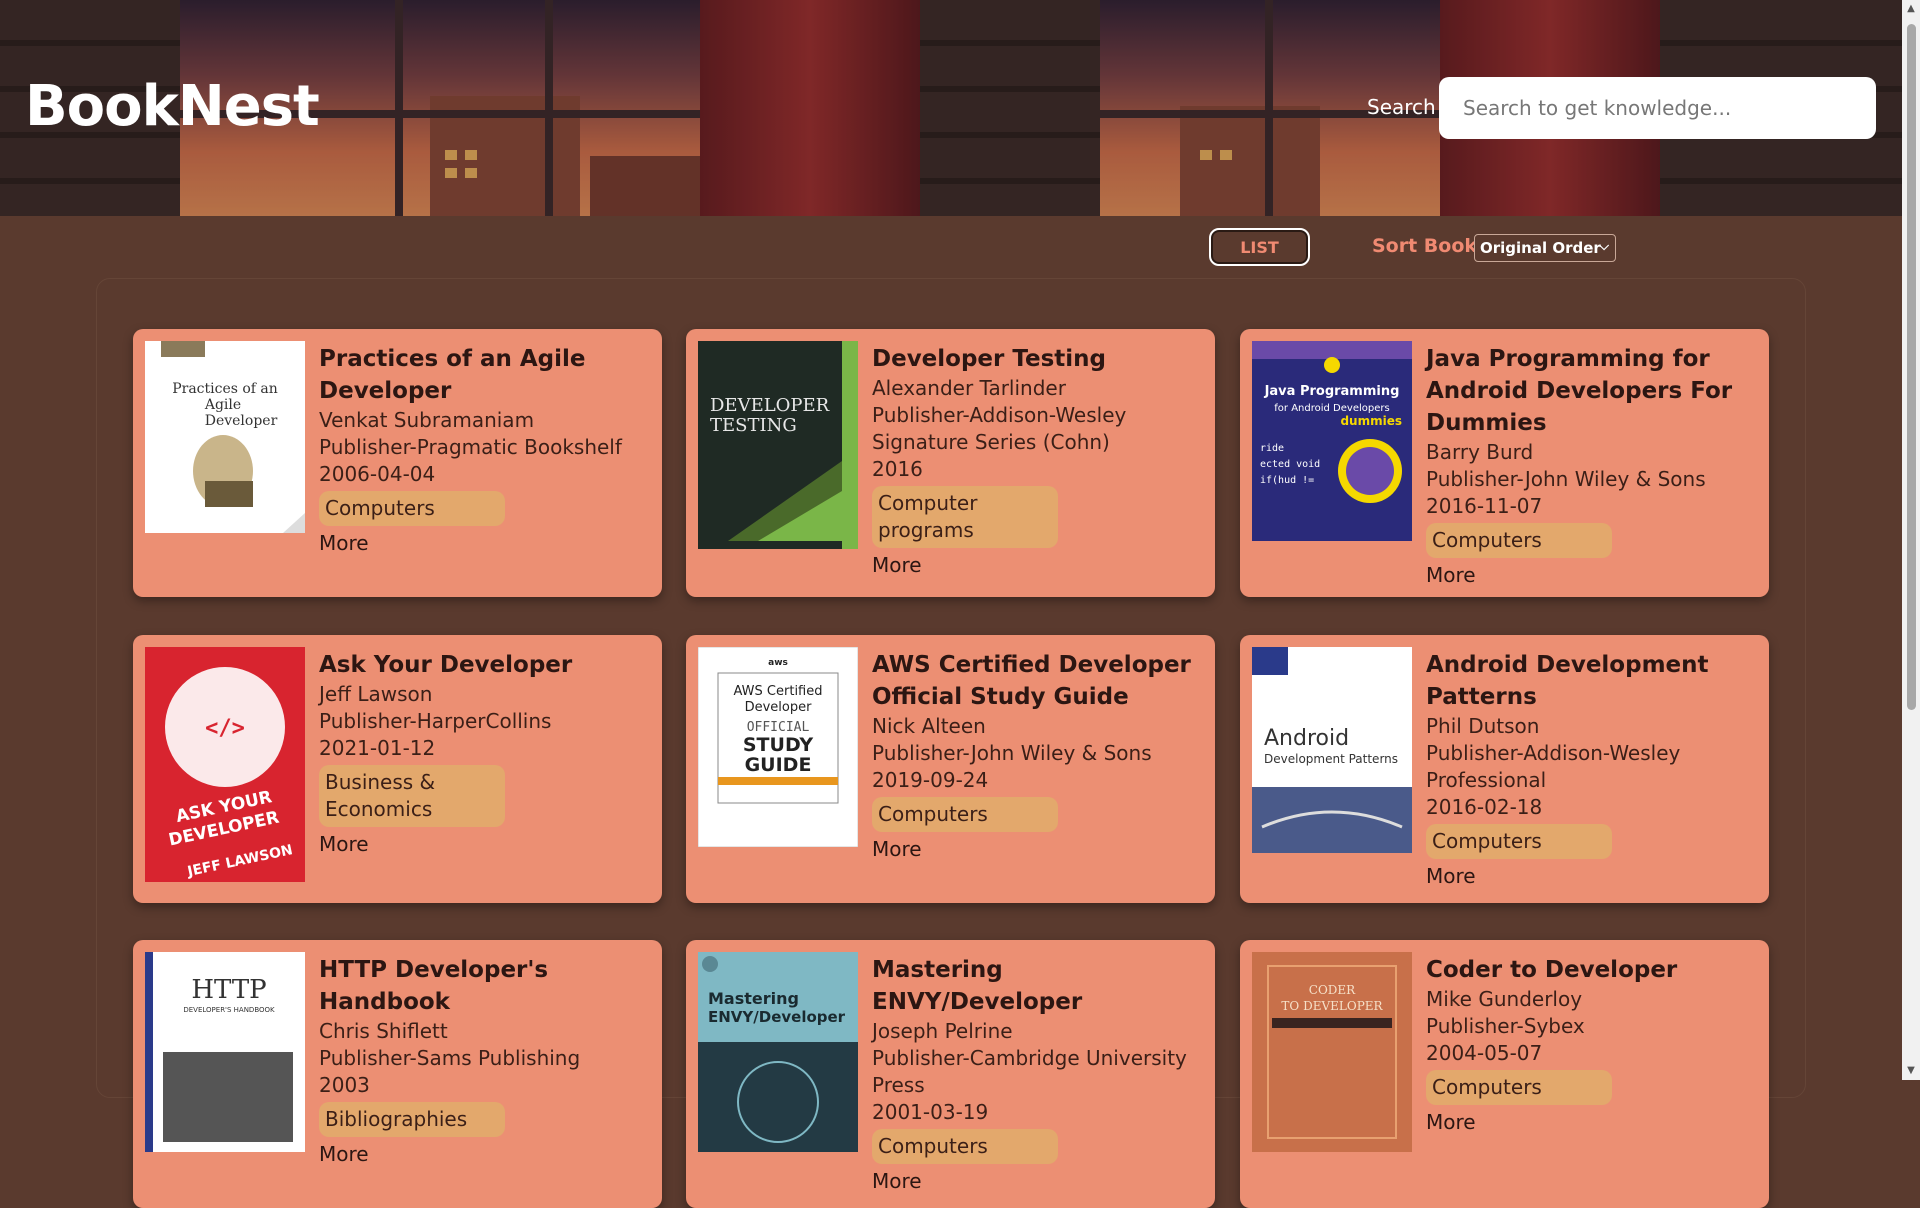 Image resolution: width=1920 pixels, height=1208 pixels. What do you see at coordinates (930, 1112) in the screenshot?
I see `book-date: 2001-03-19` at bounding box center [930, 1112].